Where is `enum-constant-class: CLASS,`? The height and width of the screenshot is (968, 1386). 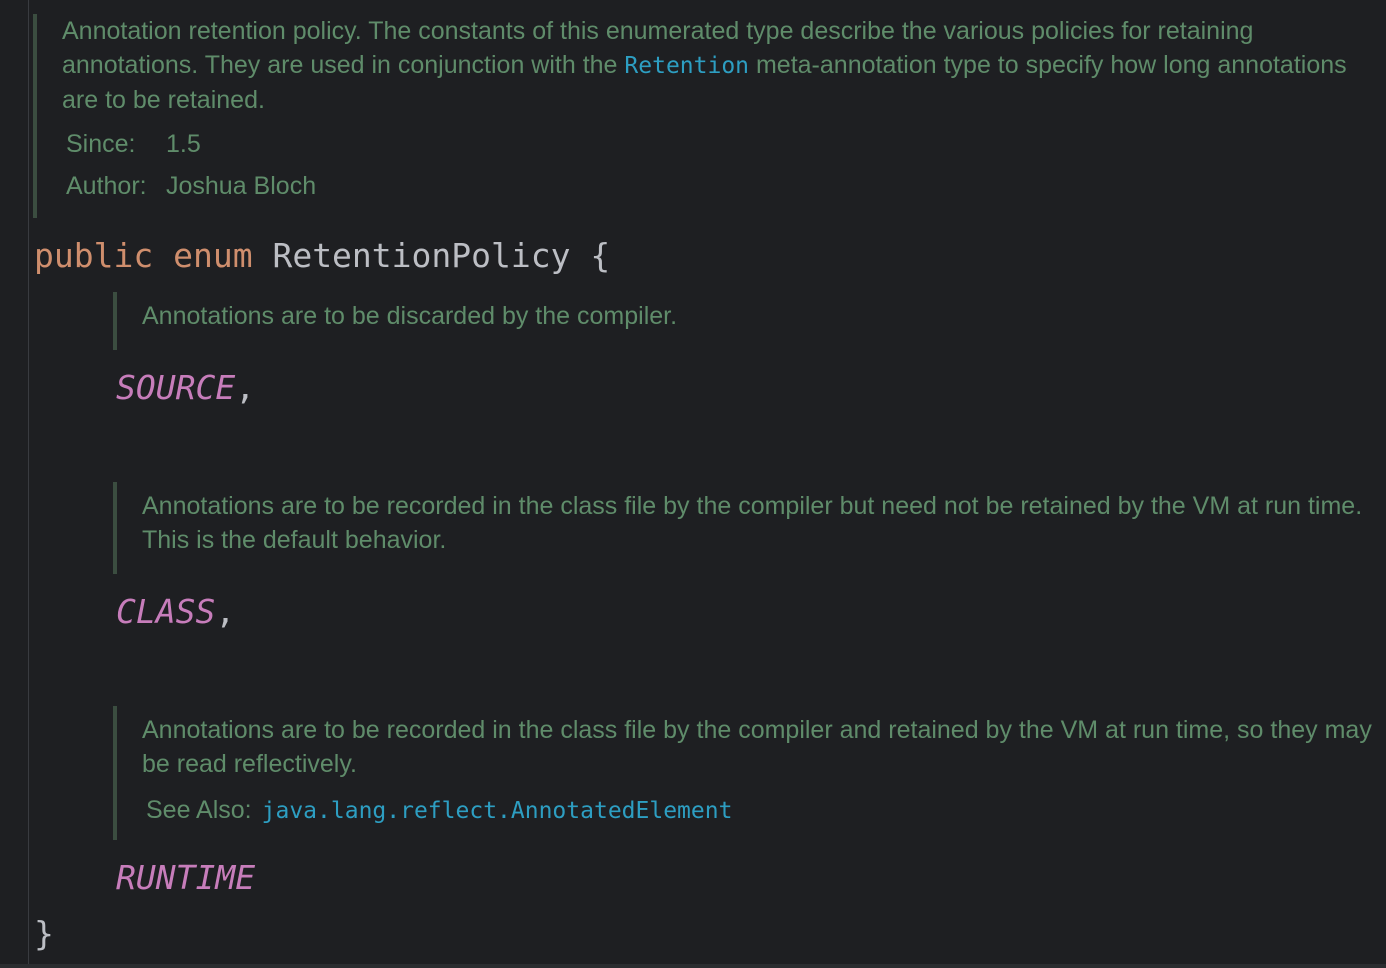
enum-constant-class: CLASS, is located at coordinates (175, 612).